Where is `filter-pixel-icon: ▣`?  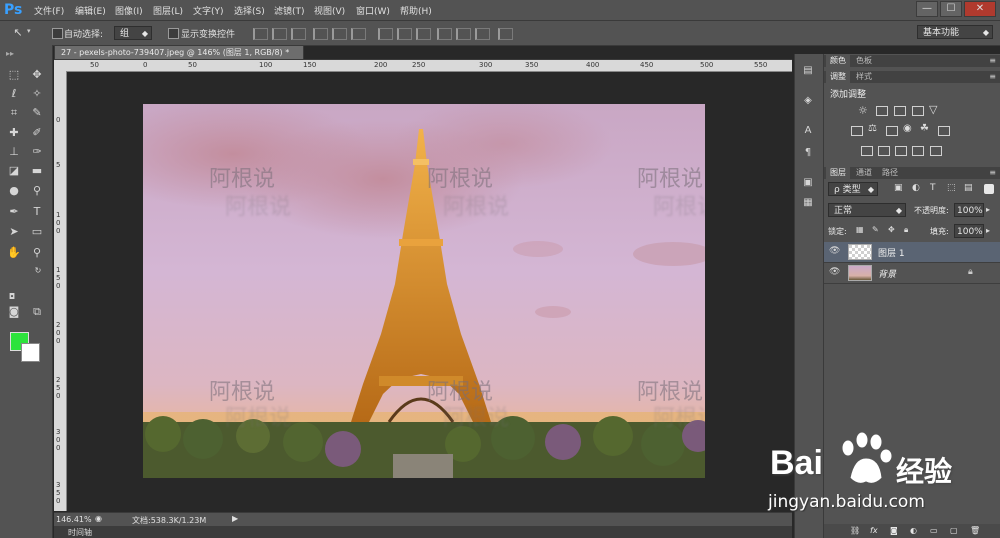 filter-pixel-icon: ▣ is located at coordinates (898, 188).